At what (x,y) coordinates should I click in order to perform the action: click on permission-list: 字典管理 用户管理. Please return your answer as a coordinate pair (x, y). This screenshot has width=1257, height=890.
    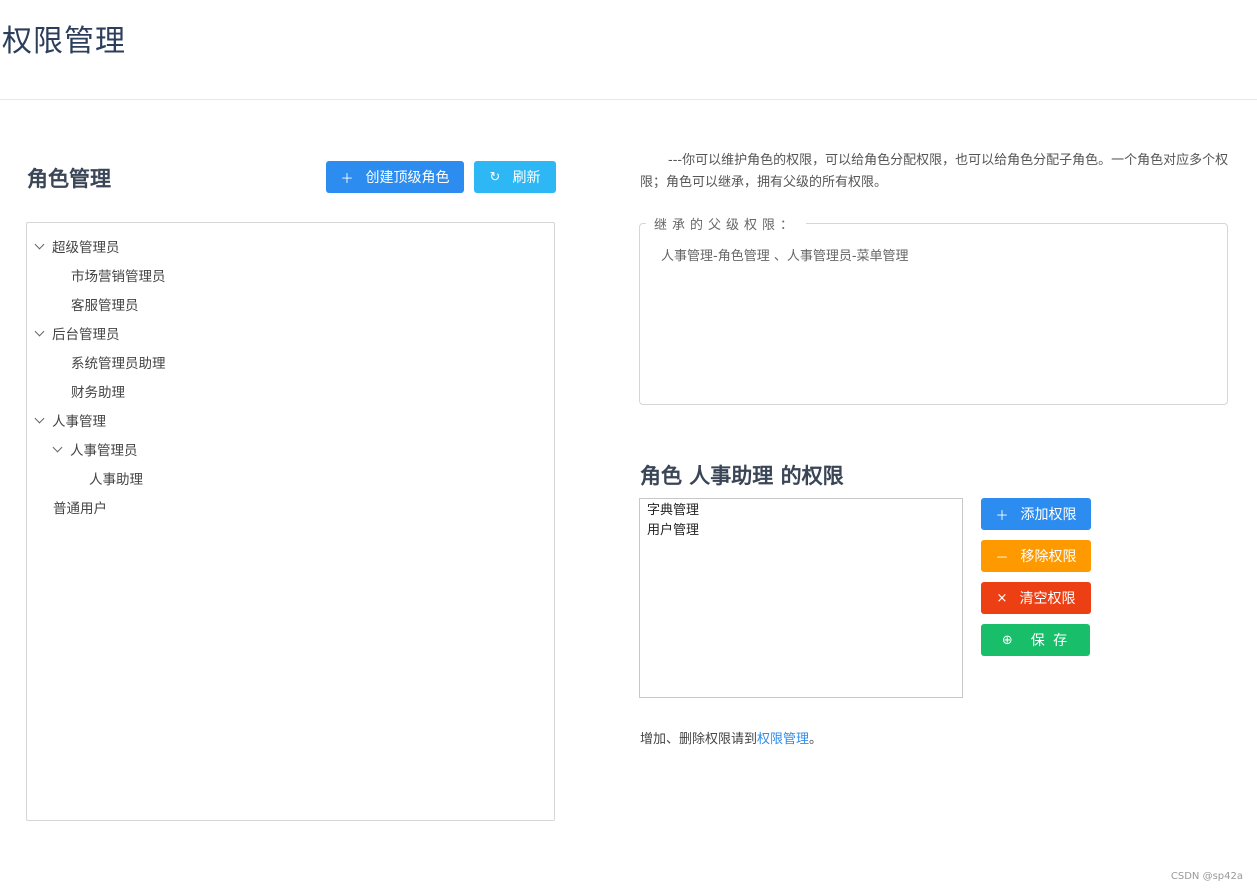
    Looking at the image, I should click on (801, 598).